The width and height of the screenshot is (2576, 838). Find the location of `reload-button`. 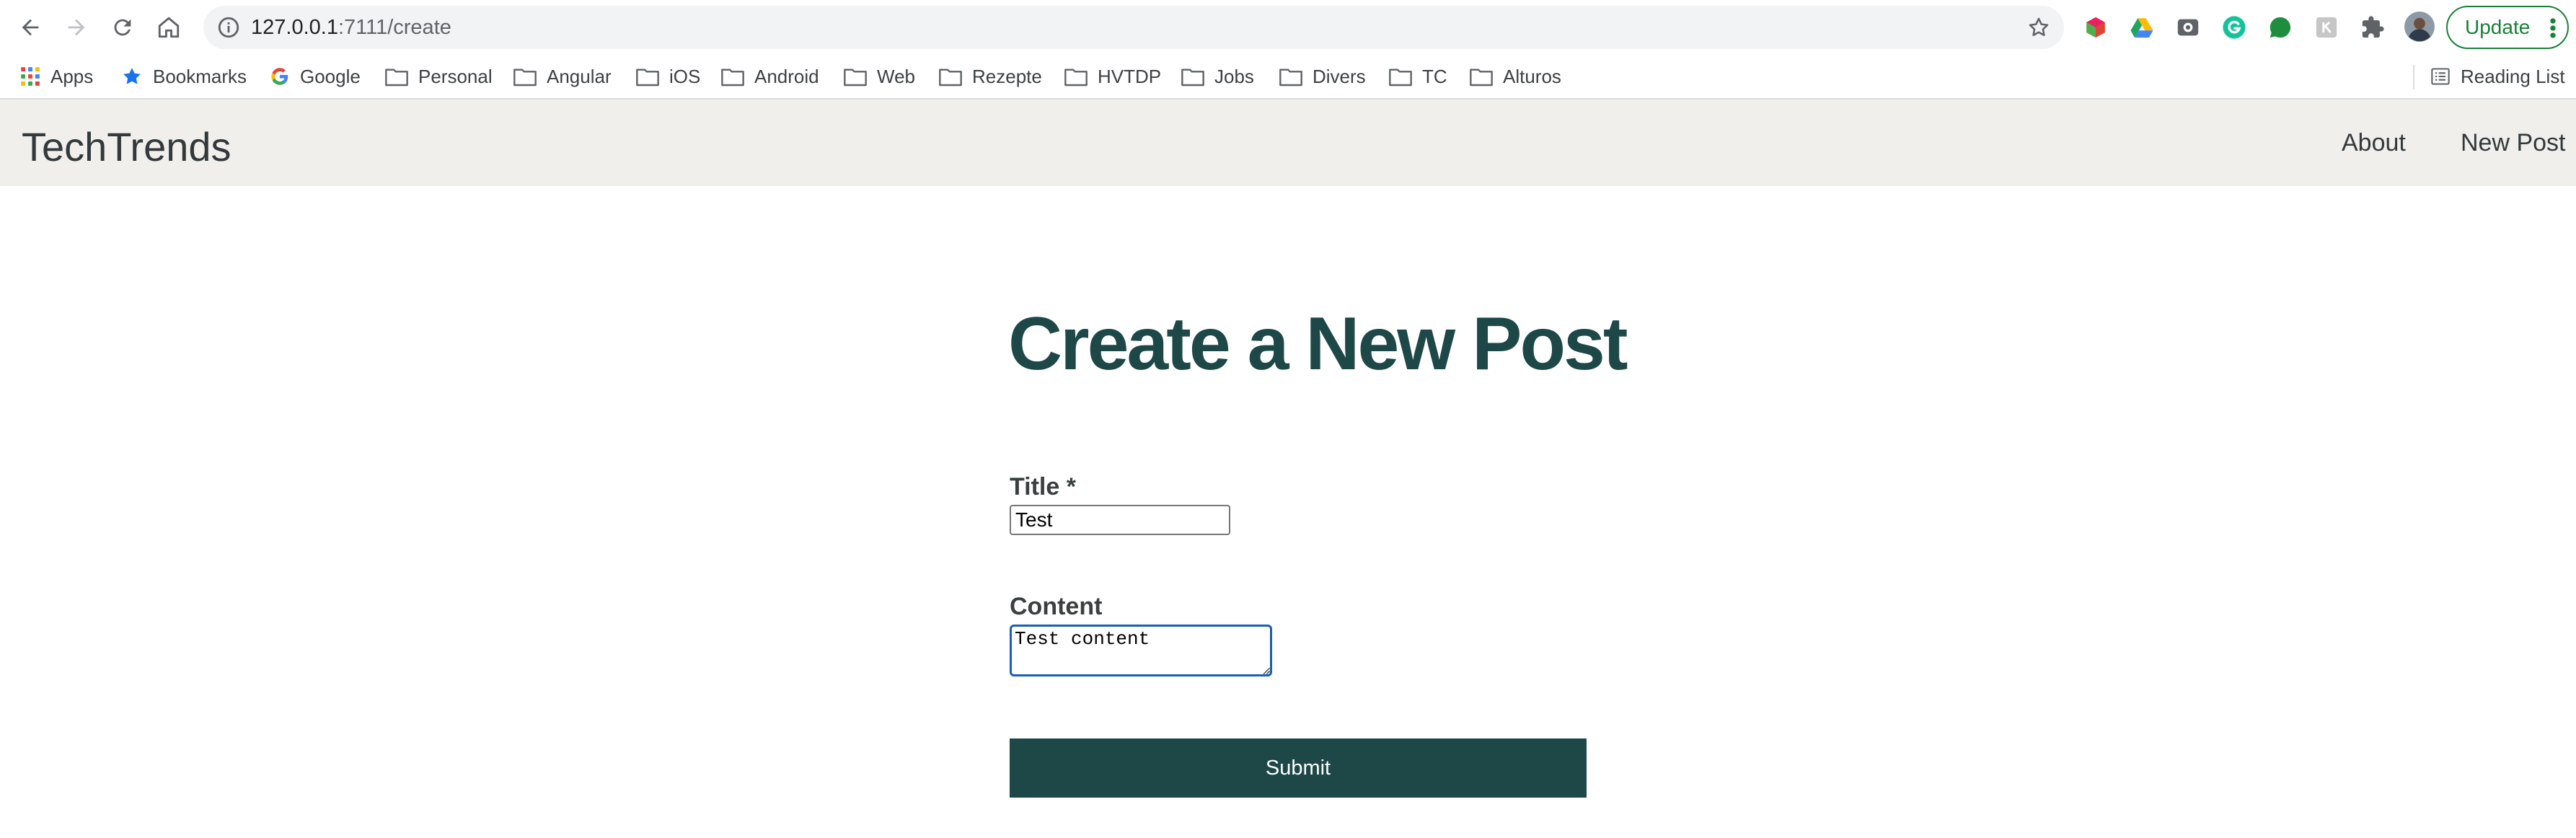

reload-button is located at coordinates (122, 28).